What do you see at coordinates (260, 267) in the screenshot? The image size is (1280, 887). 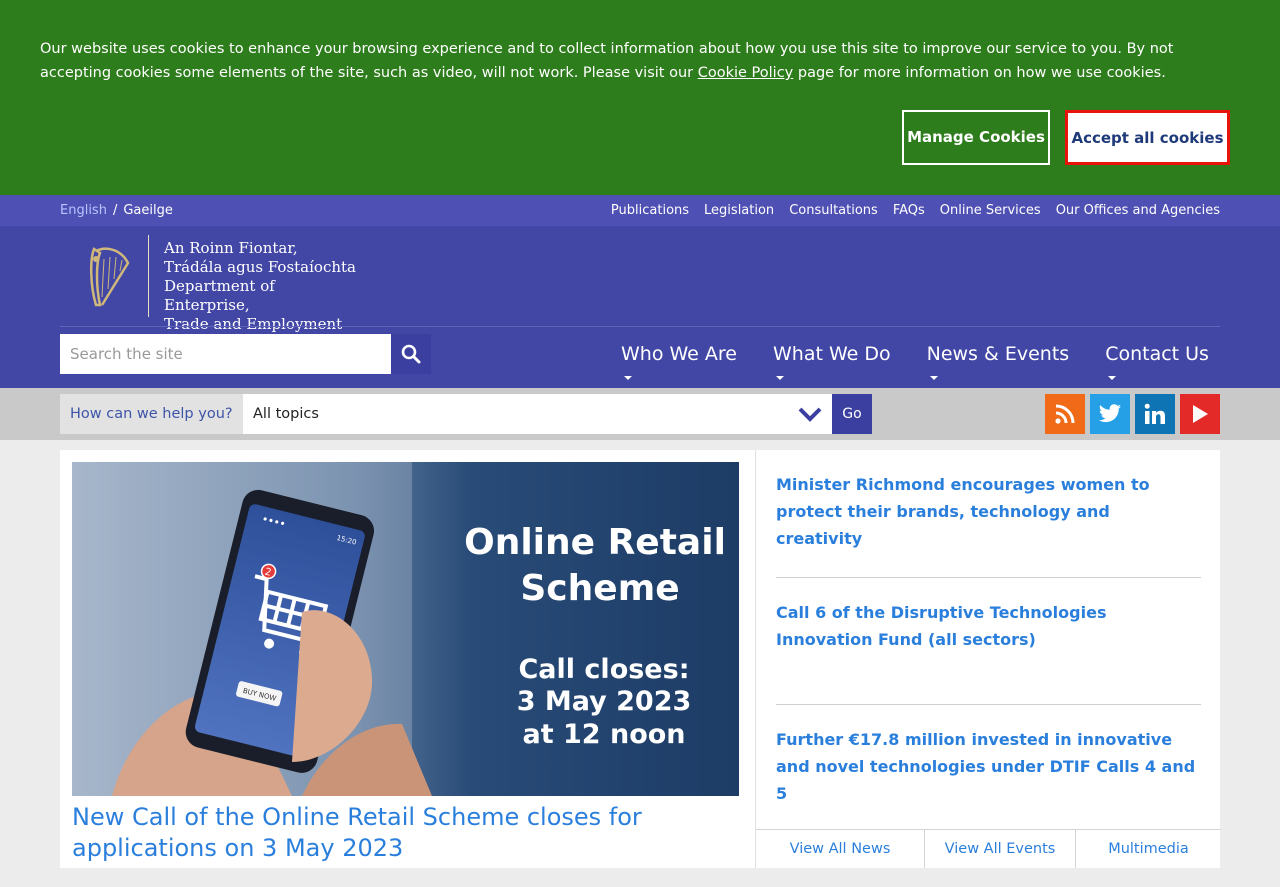 I see `logo-line-2: Trádála agus Fostaíochta` at bounding box center [260, 267].